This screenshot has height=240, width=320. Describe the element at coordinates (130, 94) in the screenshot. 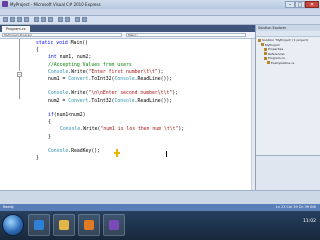

I see `code-token: "\n\nEnter second number\t\t"` at that location.